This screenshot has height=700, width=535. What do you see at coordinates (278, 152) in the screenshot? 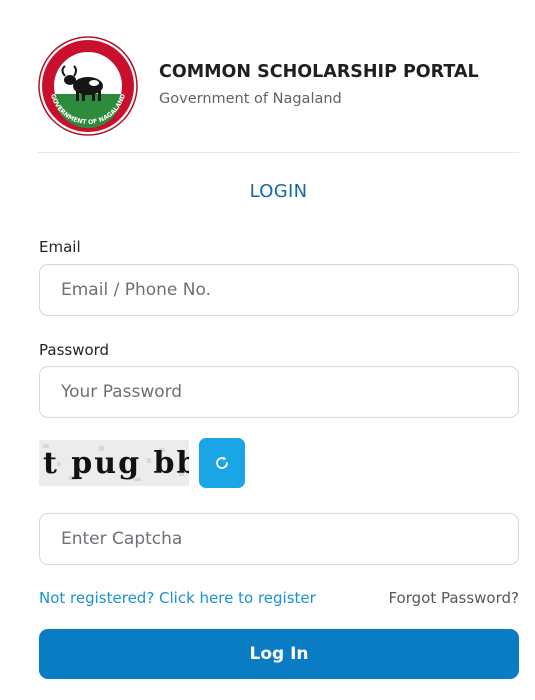
I see `header-divider` at bounding box center [278, 152].